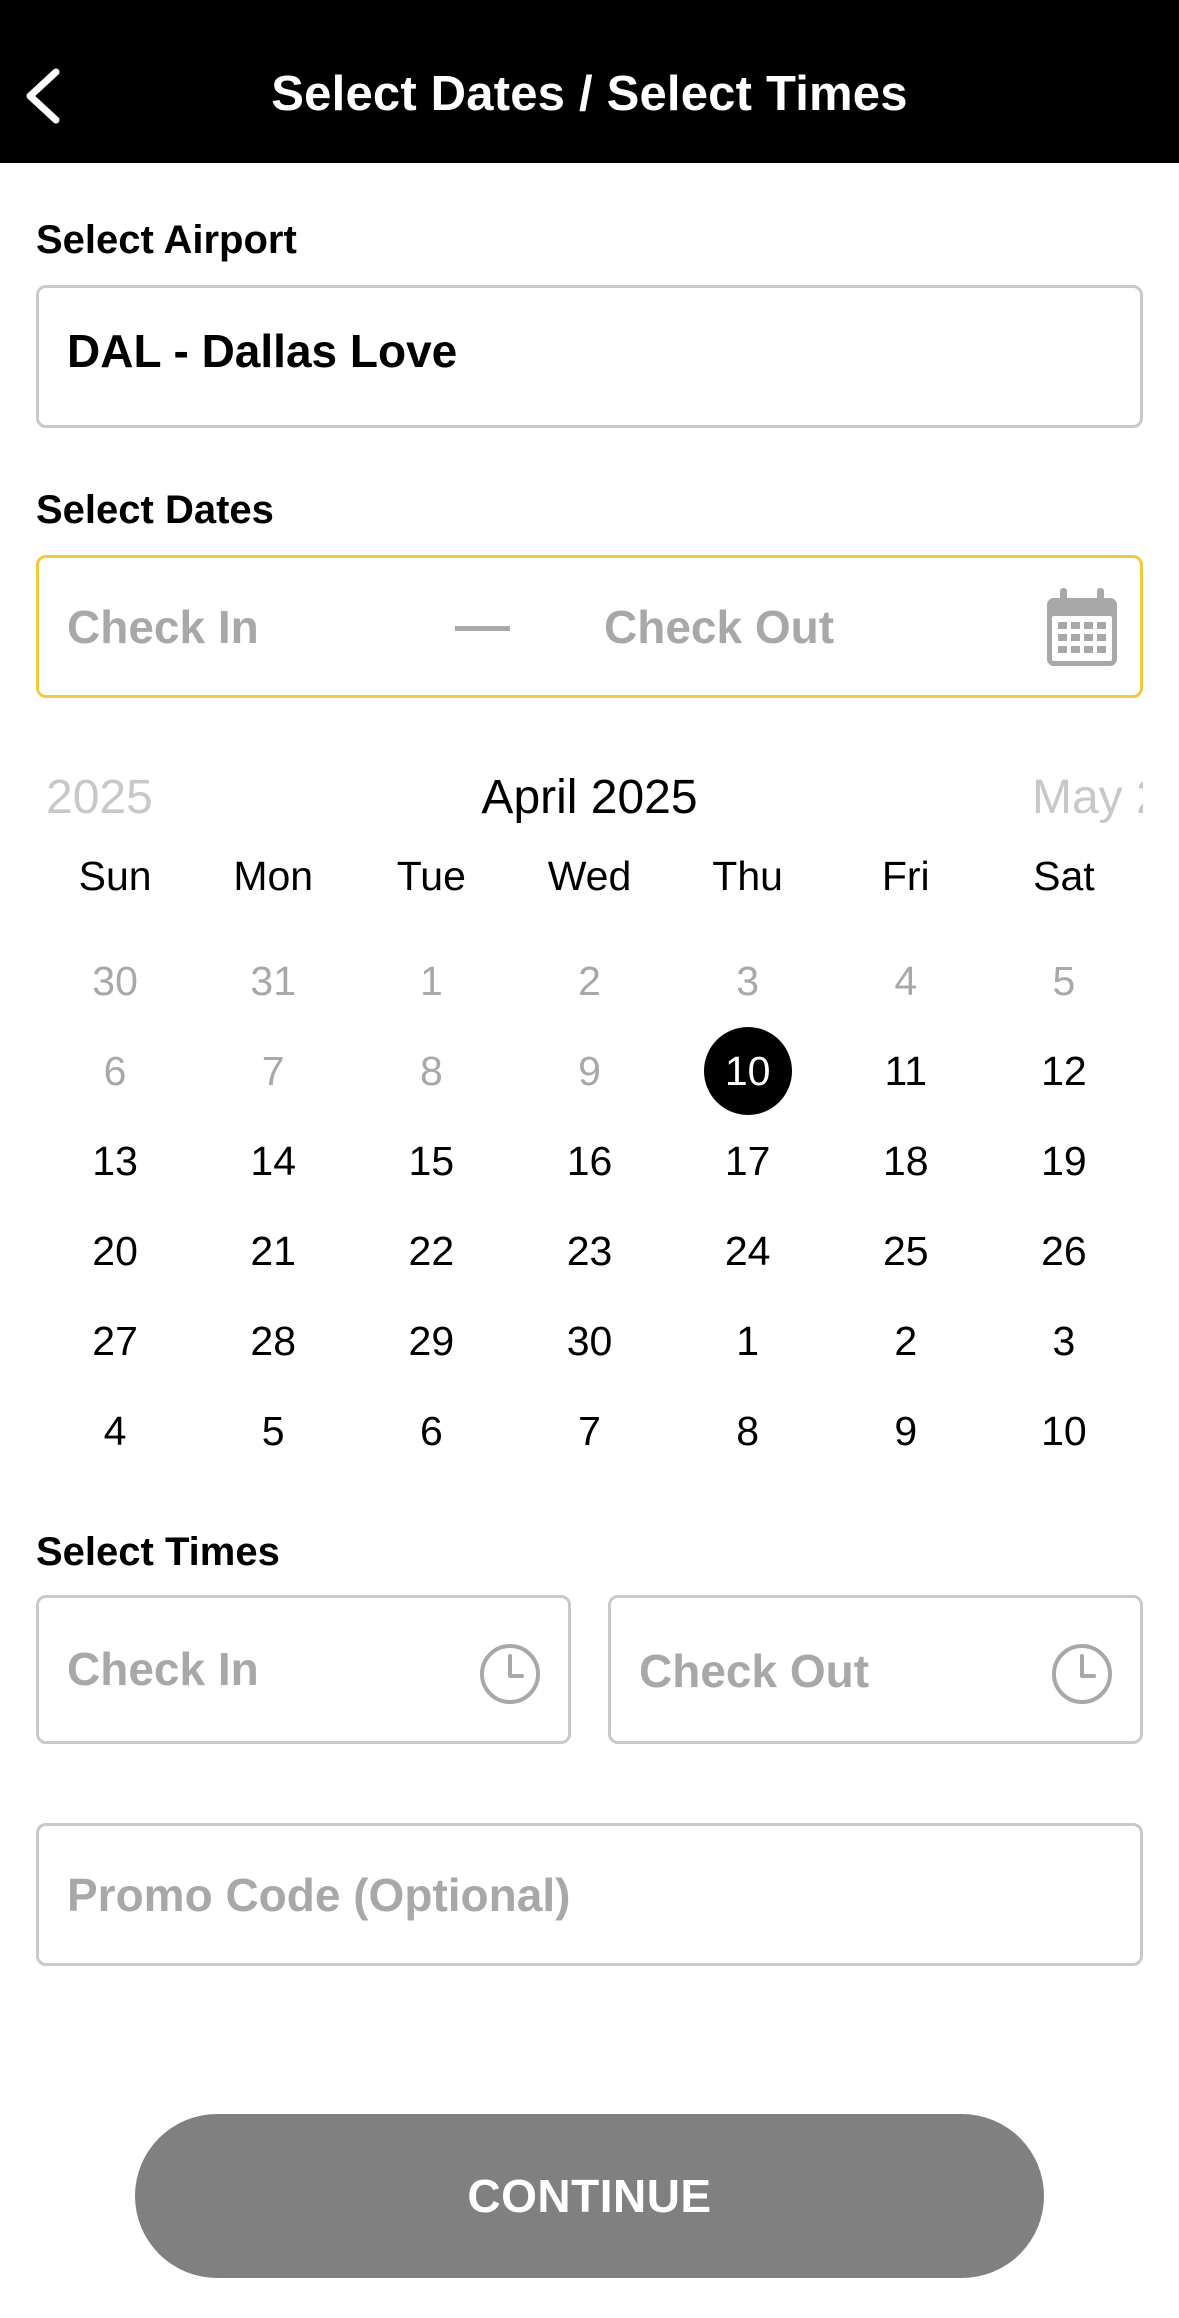  Describe the element at coordinates (431, 1341) in the screenshot. I see `calendar-day: 29` at that location.